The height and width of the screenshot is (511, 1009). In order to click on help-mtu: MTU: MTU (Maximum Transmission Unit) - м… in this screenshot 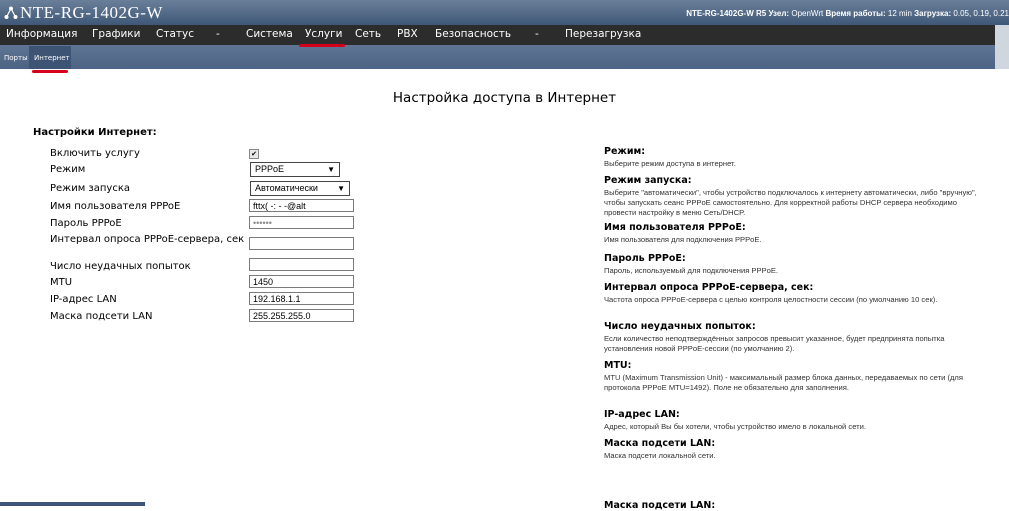, I will do `click(794, 376)`.